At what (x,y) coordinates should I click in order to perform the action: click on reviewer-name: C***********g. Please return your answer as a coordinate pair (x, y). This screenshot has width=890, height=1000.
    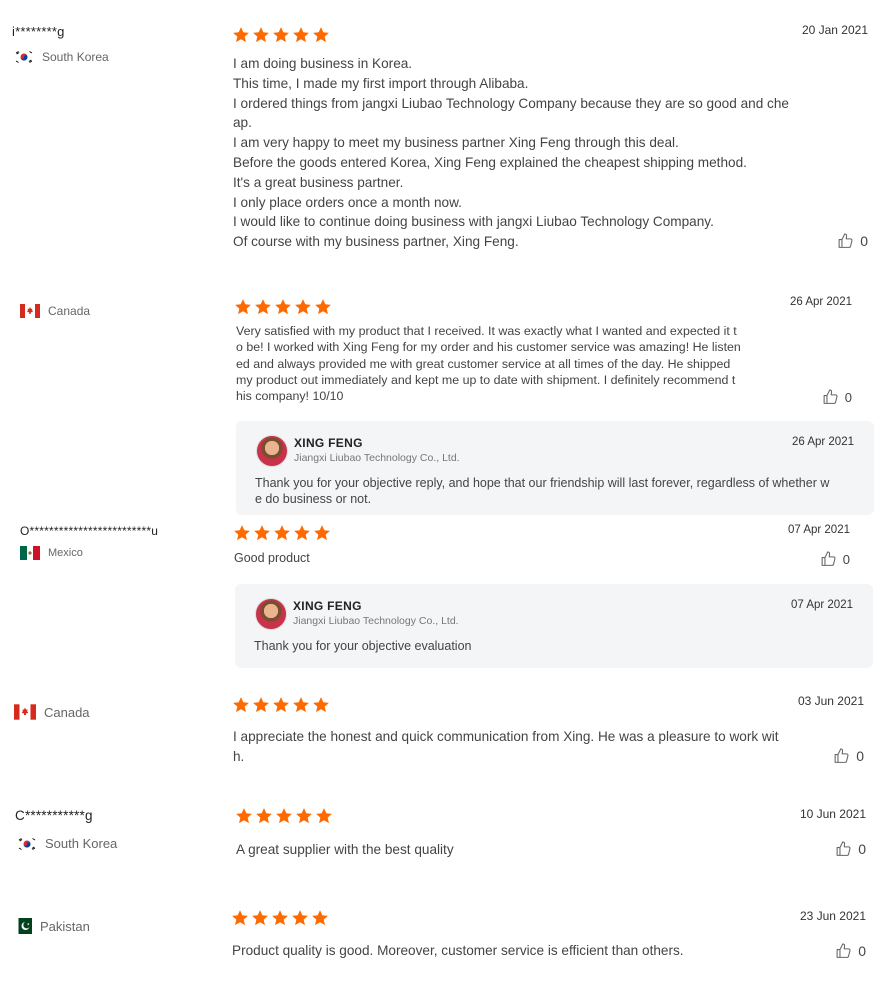
    Looking at the image, I should click on (54, 815).